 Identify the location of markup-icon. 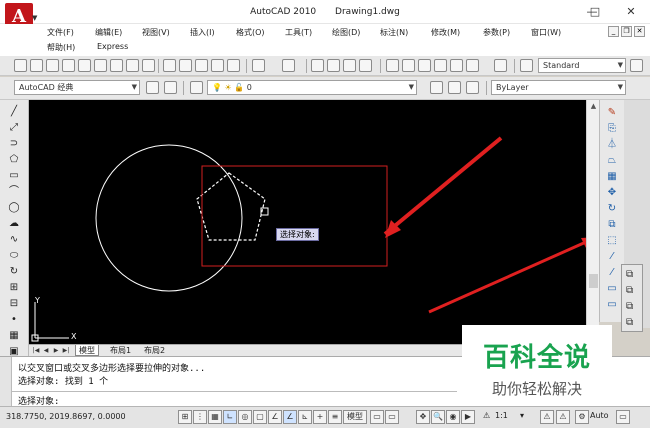
(456, 65).